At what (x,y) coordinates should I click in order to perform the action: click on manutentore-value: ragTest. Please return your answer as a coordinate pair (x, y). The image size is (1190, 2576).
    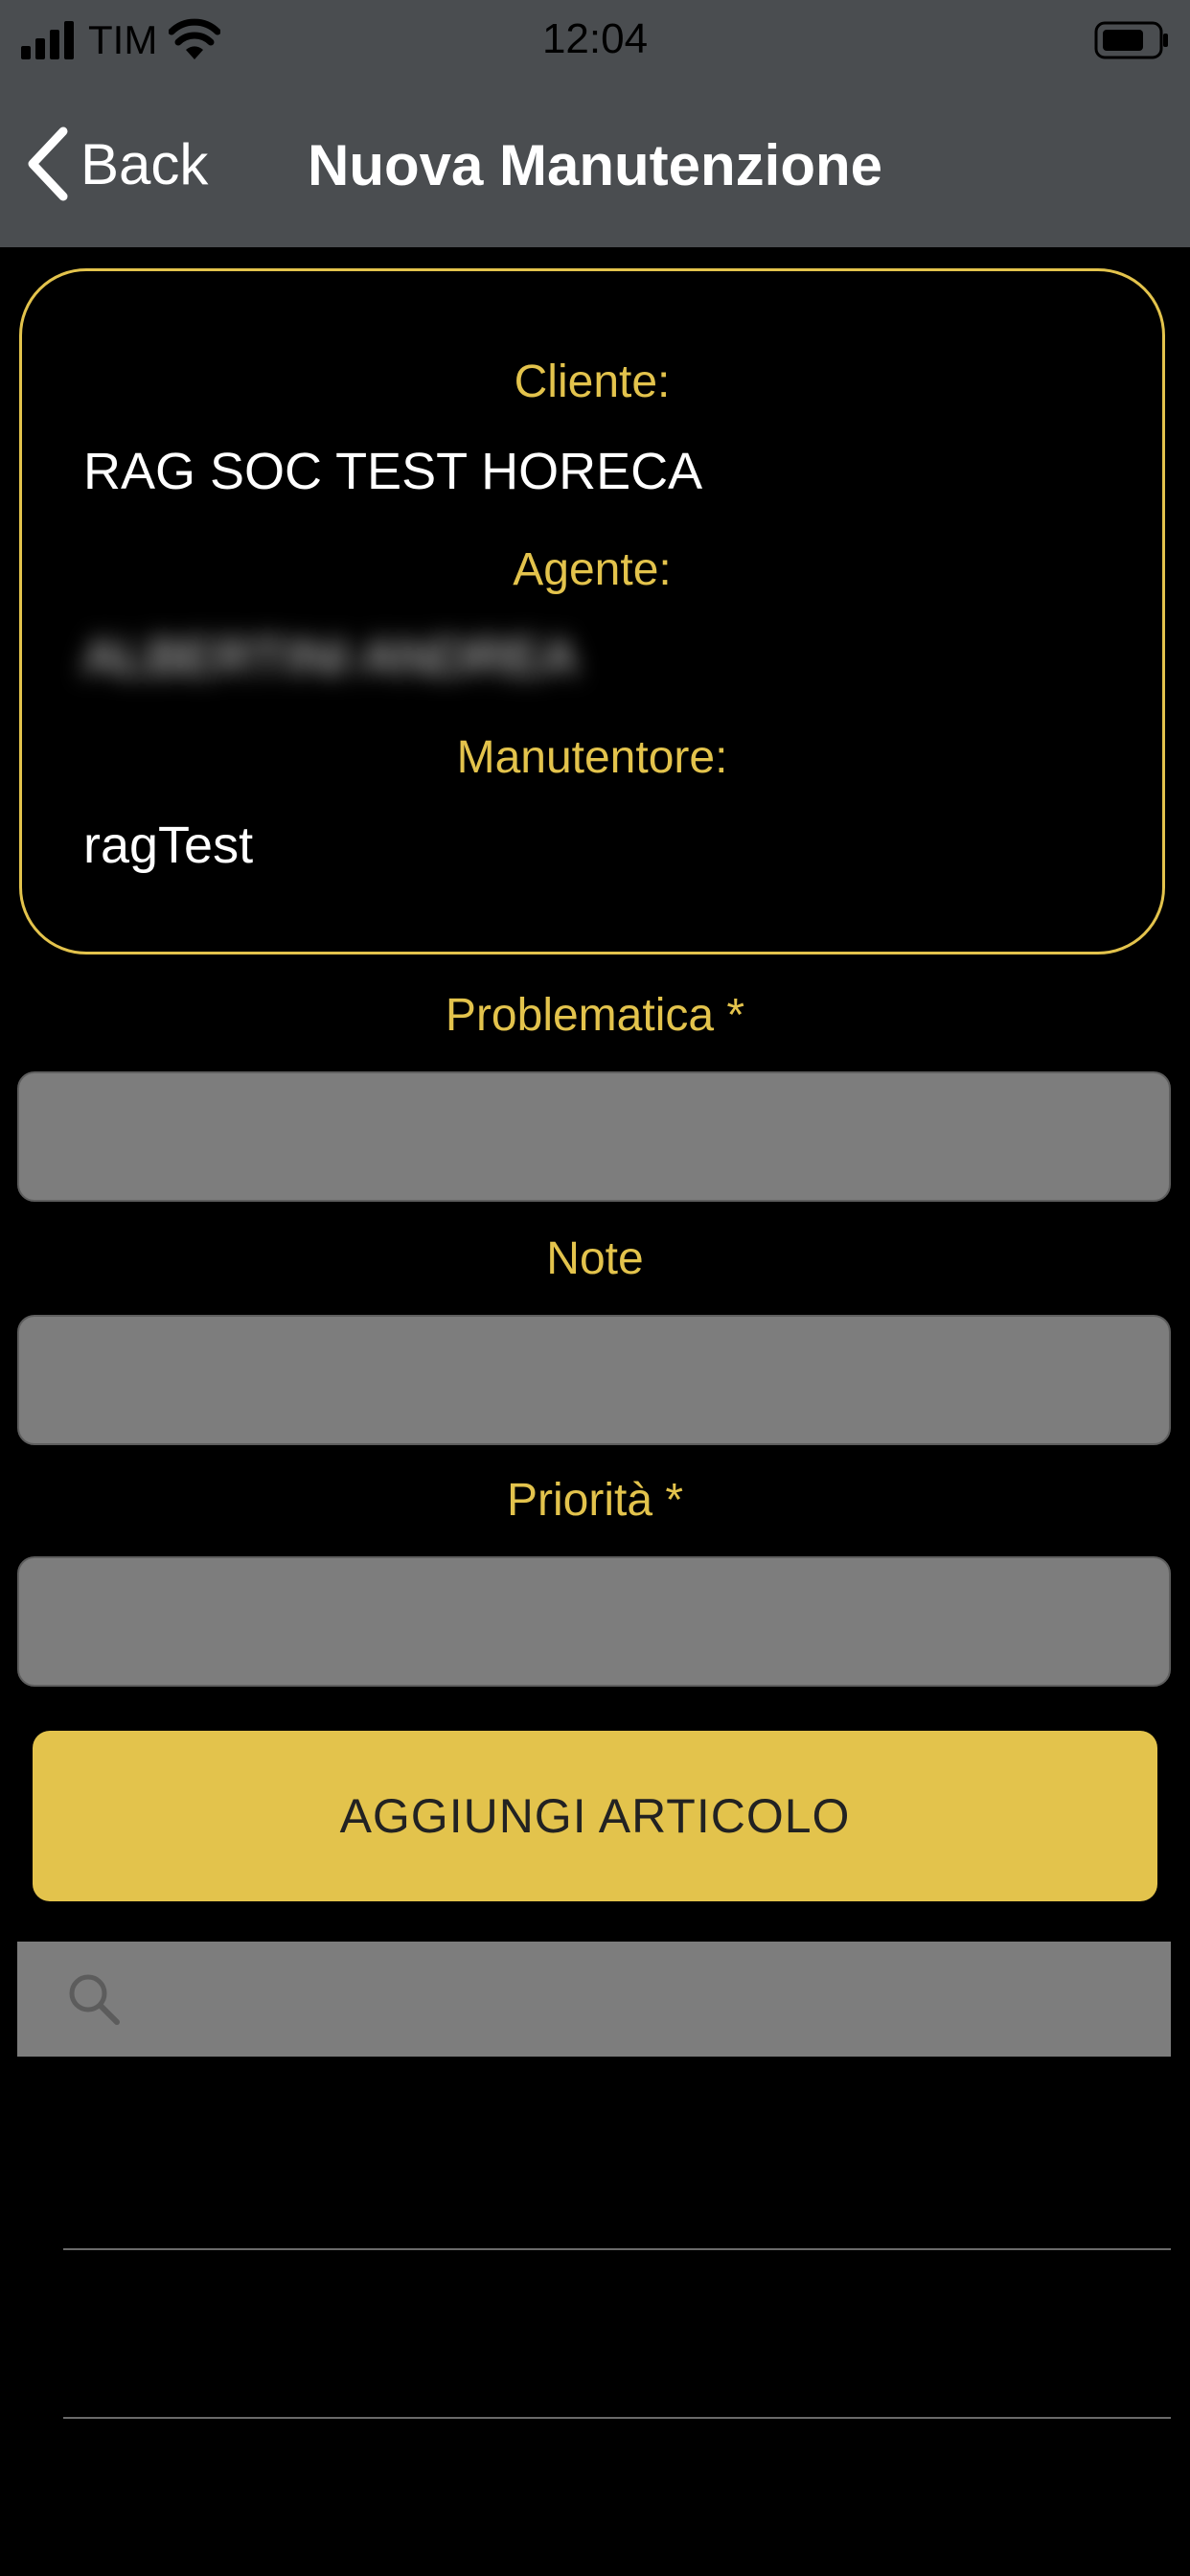
    Looking at the image, I should click on (168, 845).